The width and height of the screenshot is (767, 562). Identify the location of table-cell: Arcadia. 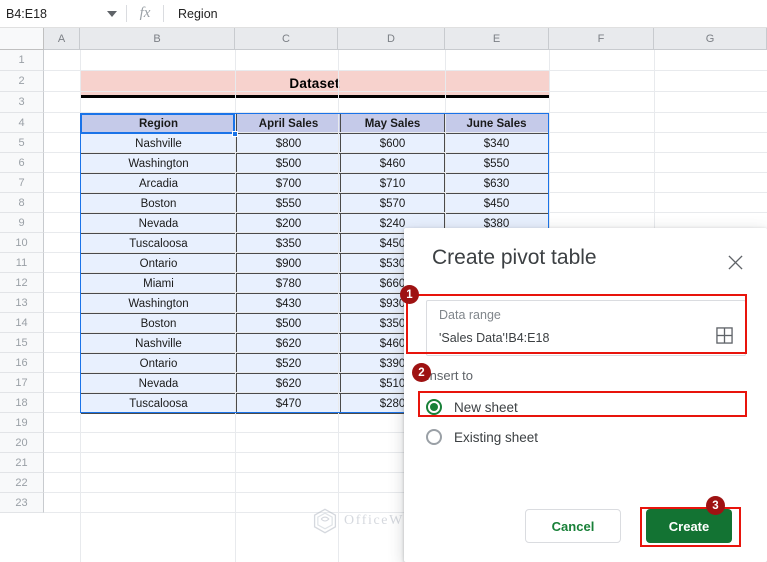
(158, 183).